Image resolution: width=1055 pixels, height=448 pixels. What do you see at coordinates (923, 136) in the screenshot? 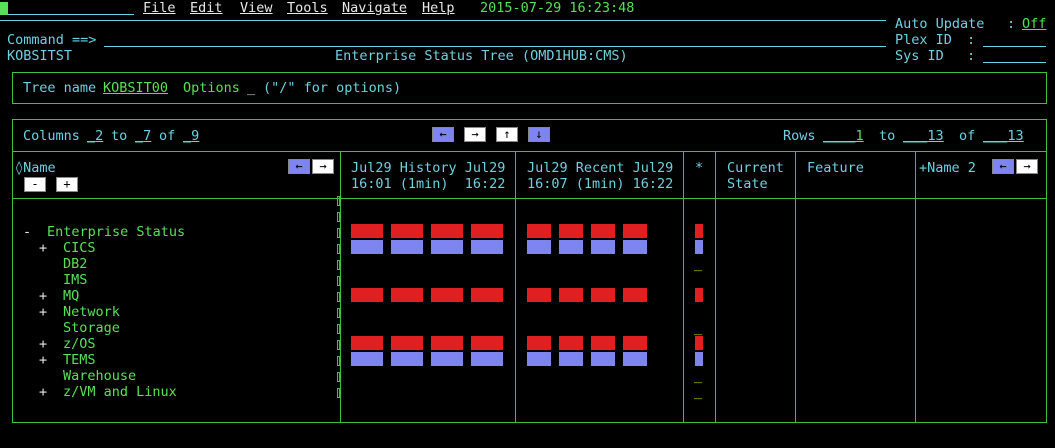
I see `rows-to: ___13` at bounding box center [923, 136].